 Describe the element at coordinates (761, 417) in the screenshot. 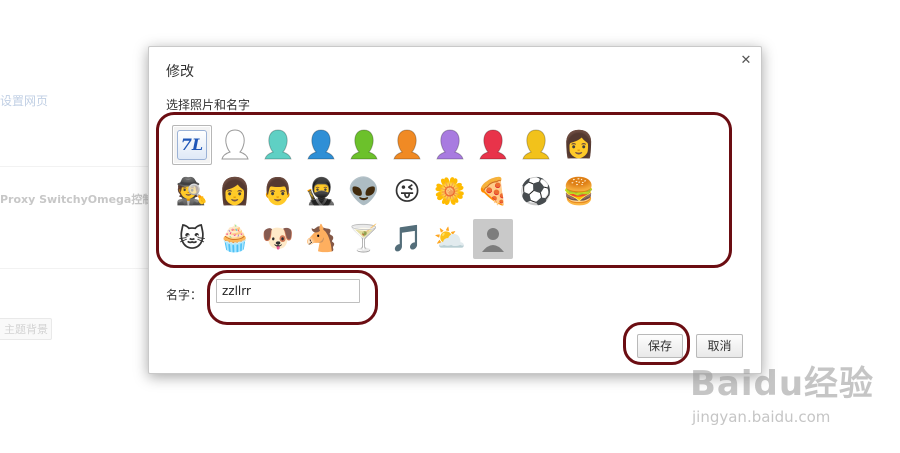

I see `watermark-url: jingyan.baidu.com` at that location.